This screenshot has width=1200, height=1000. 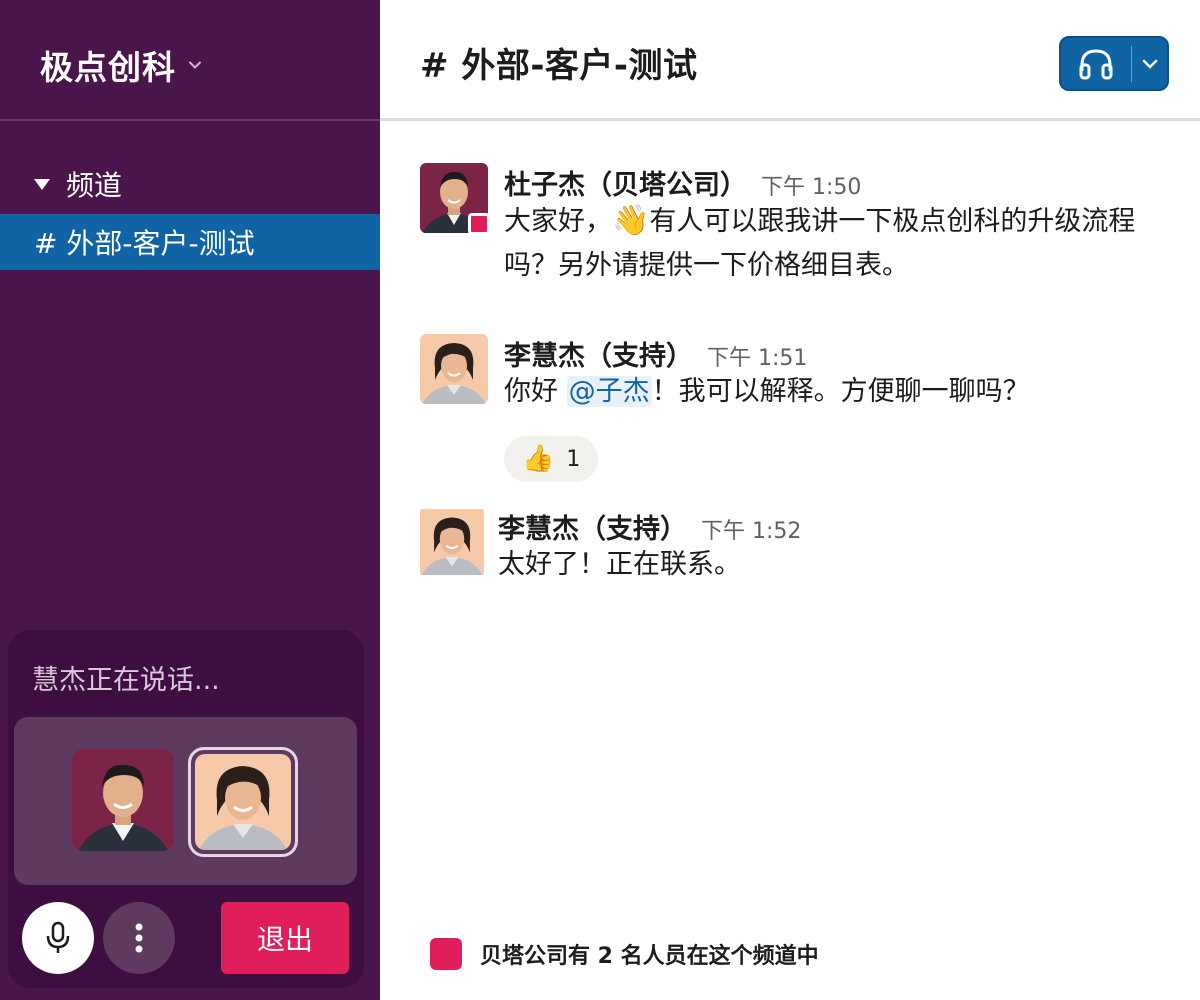 I want to click on waving-hand-emoji: 👋, so click(x=631, y=220).